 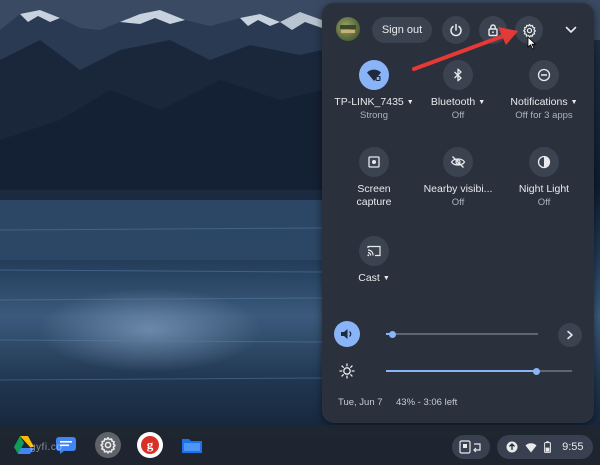 I want to click on svg-text: g, so click(x=150, y=444).